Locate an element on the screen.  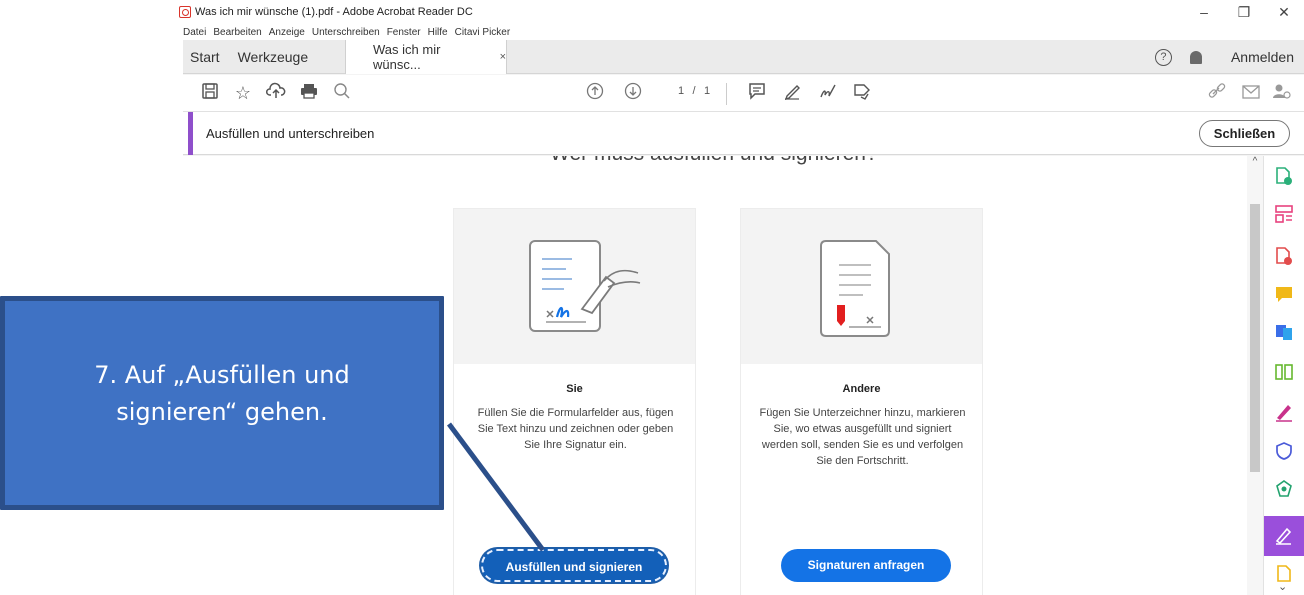
callout-pointer-line is located at coordinates (496, 487).